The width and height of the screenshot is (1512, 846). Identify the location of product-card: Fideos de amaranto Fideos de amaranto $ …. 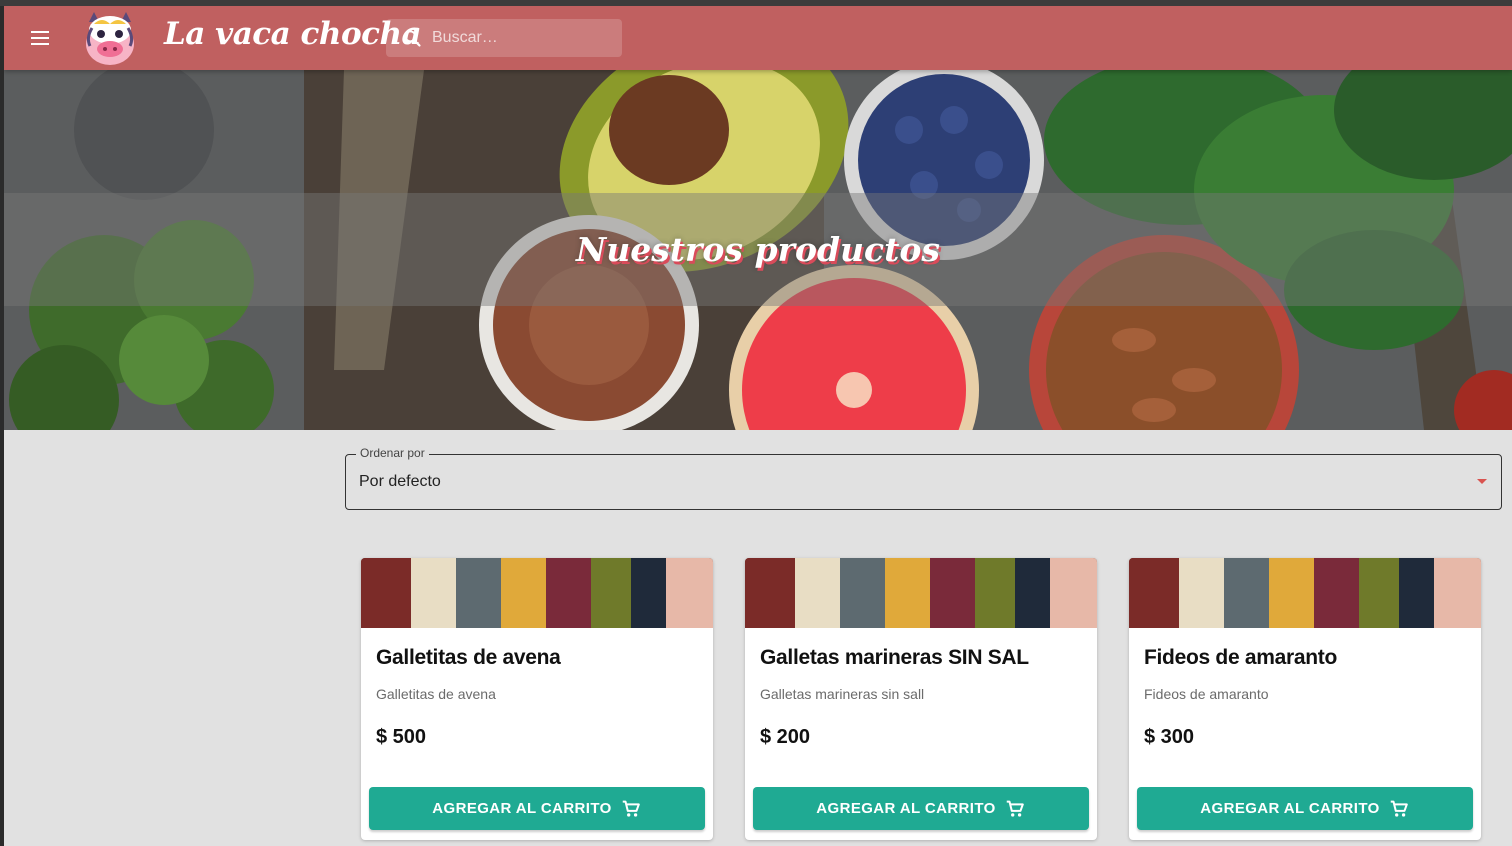
(1305, 699).